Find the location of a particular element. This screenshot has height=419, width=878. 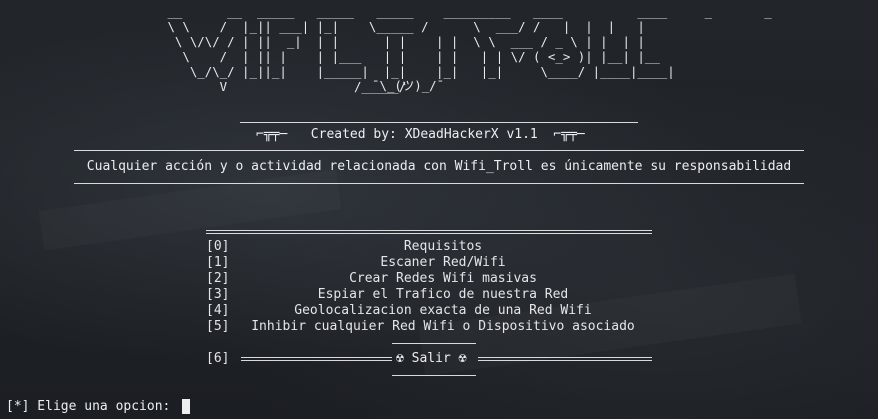

menu-item-number: [0] is located at coordinates (218, 246).